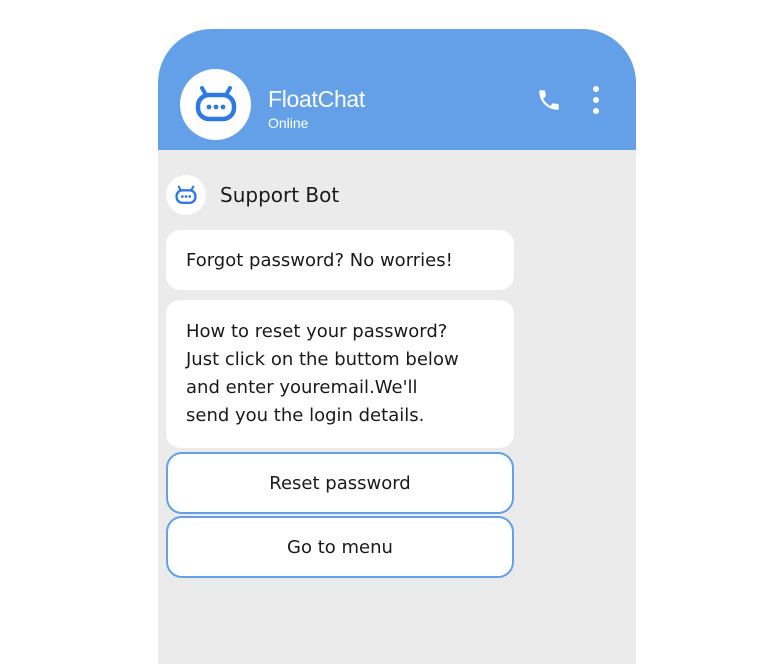 The height and width of the screenshot is (664, 768). What do you see at coordinates (317, 99) in the screenshot?
I see `app-title: FloatChat` at bounding box center [317, 99].